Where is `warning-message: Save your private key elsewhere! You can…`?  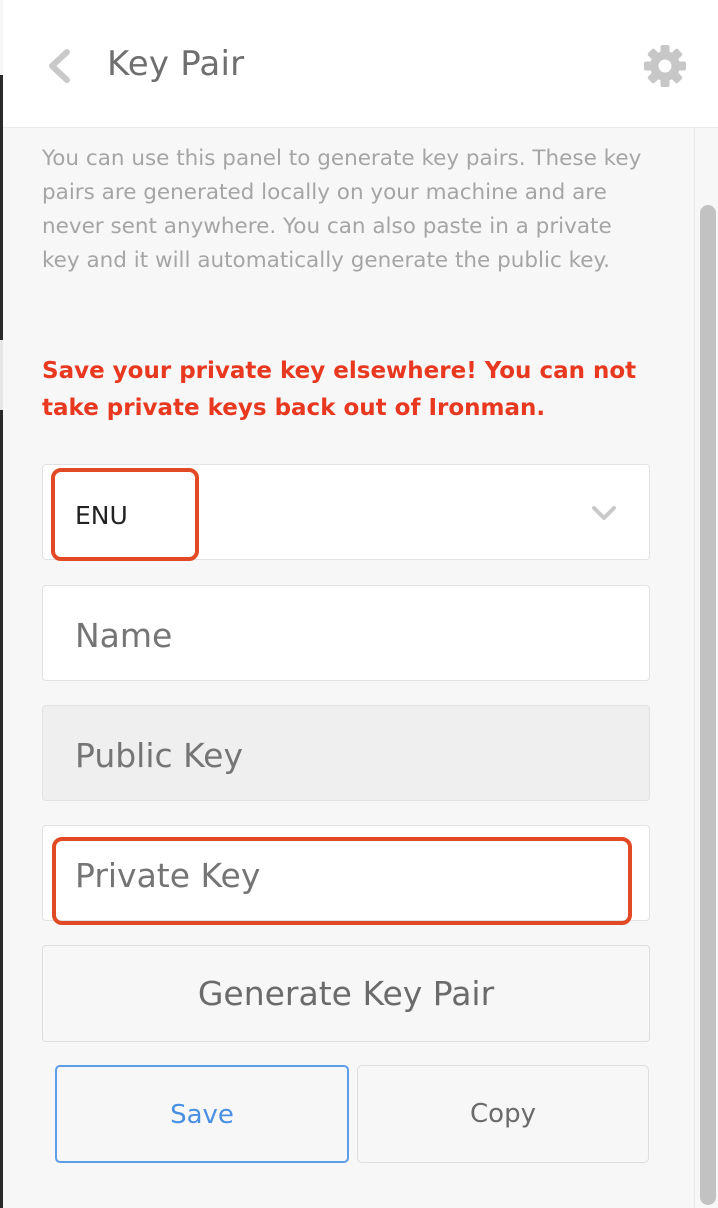 warning-message: Save your private key elsewhere! You can… is located at coordinates (339, 389).